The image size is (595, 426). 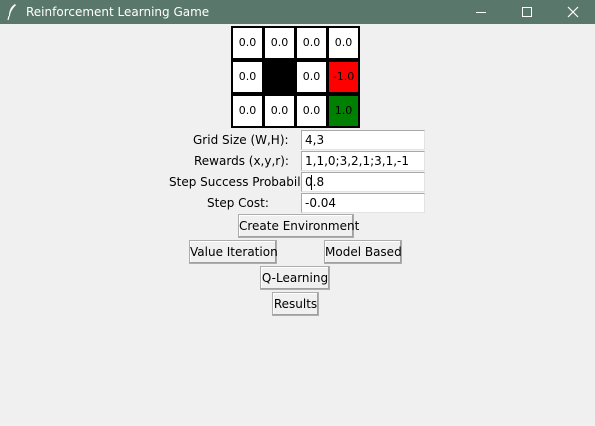 I want to click on results-button: Results, so click(x=295, y=304).